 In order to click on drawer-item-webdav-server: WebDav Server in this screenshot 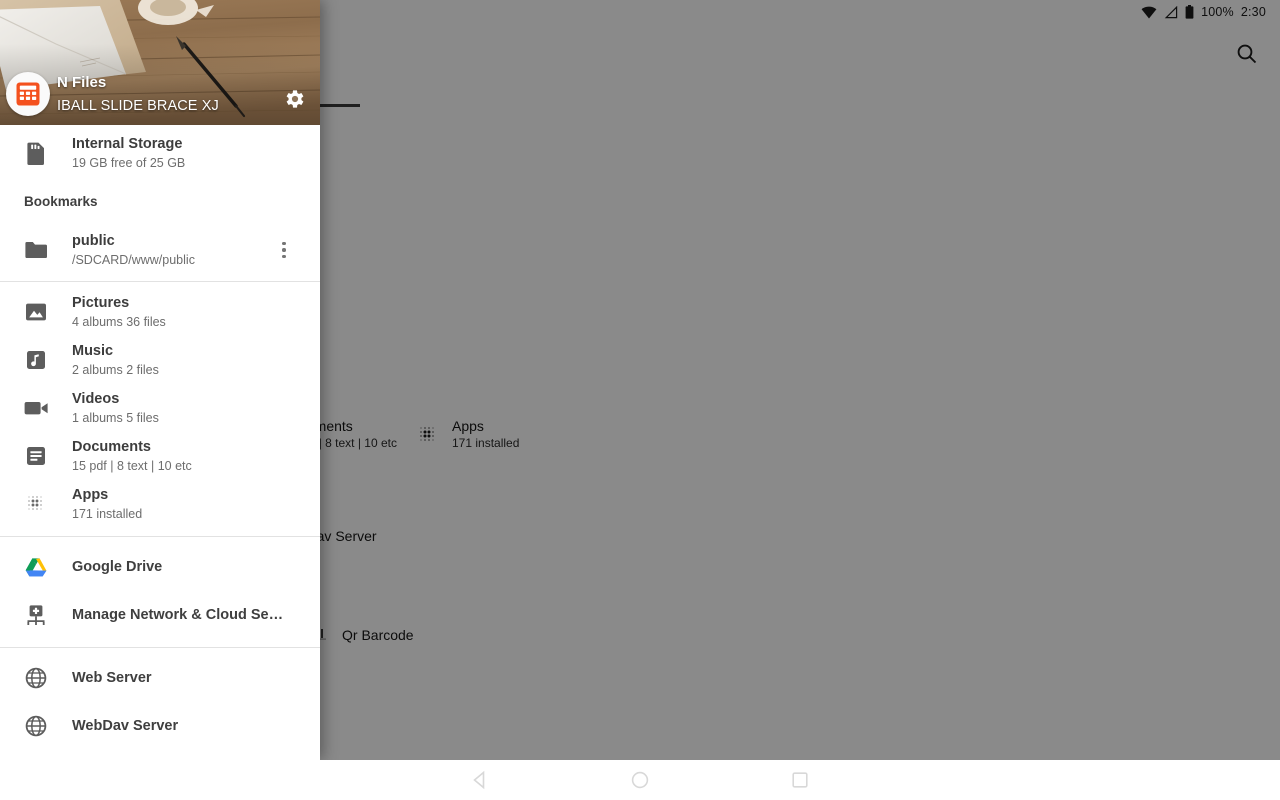, I will do `click(160, 726)`.